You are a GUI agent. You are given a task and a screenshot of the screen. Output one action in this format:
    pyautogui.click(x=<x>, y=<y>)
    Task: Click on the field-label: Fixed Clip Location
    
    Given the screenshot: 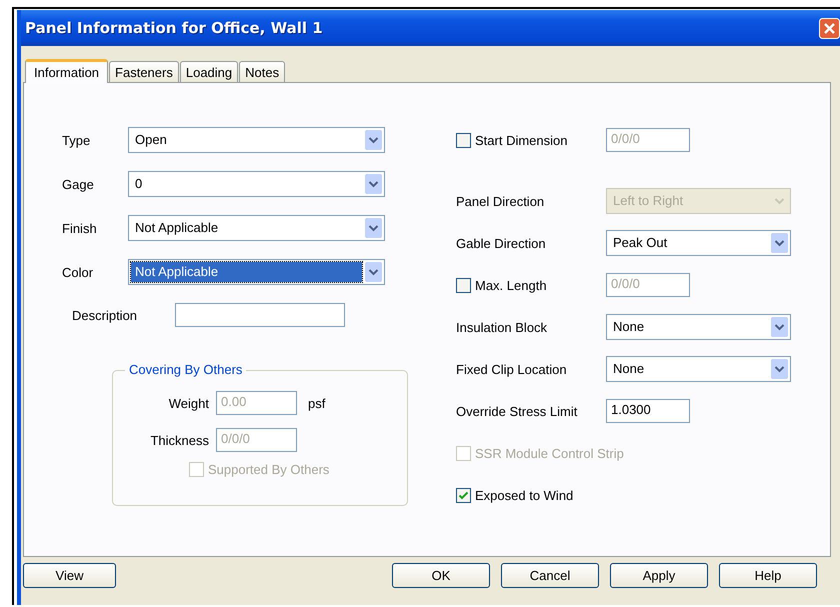 What is the action you would take?
    pyautogui.click(x=512, y=369)
    